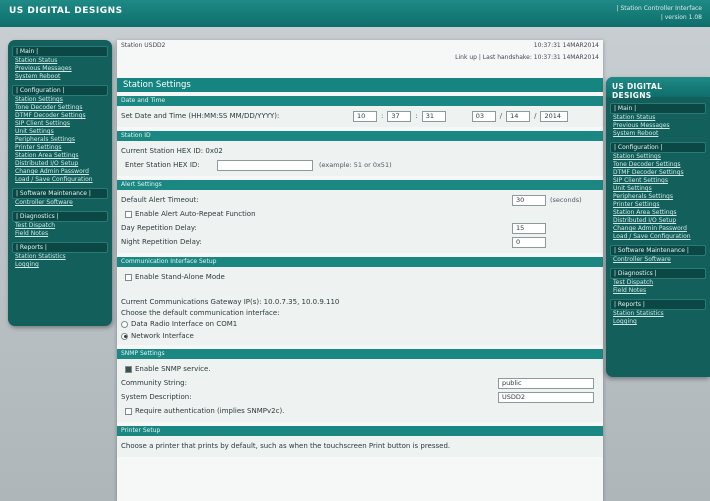 The height and width of the screenshot is (501, 710). I want to click on right-nav-link-test-dispatch: Test Dispatch, so click(658, 283).